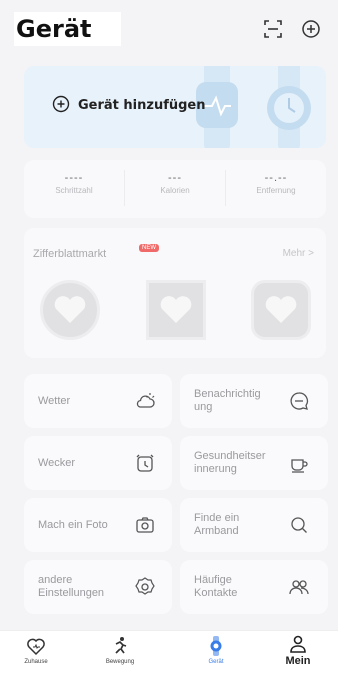 This screenshot has height=676, width=338. Describe the element at coordinates (71, 586) in the screenshot. I see `tile-label: andere Einstellungen` at that location.